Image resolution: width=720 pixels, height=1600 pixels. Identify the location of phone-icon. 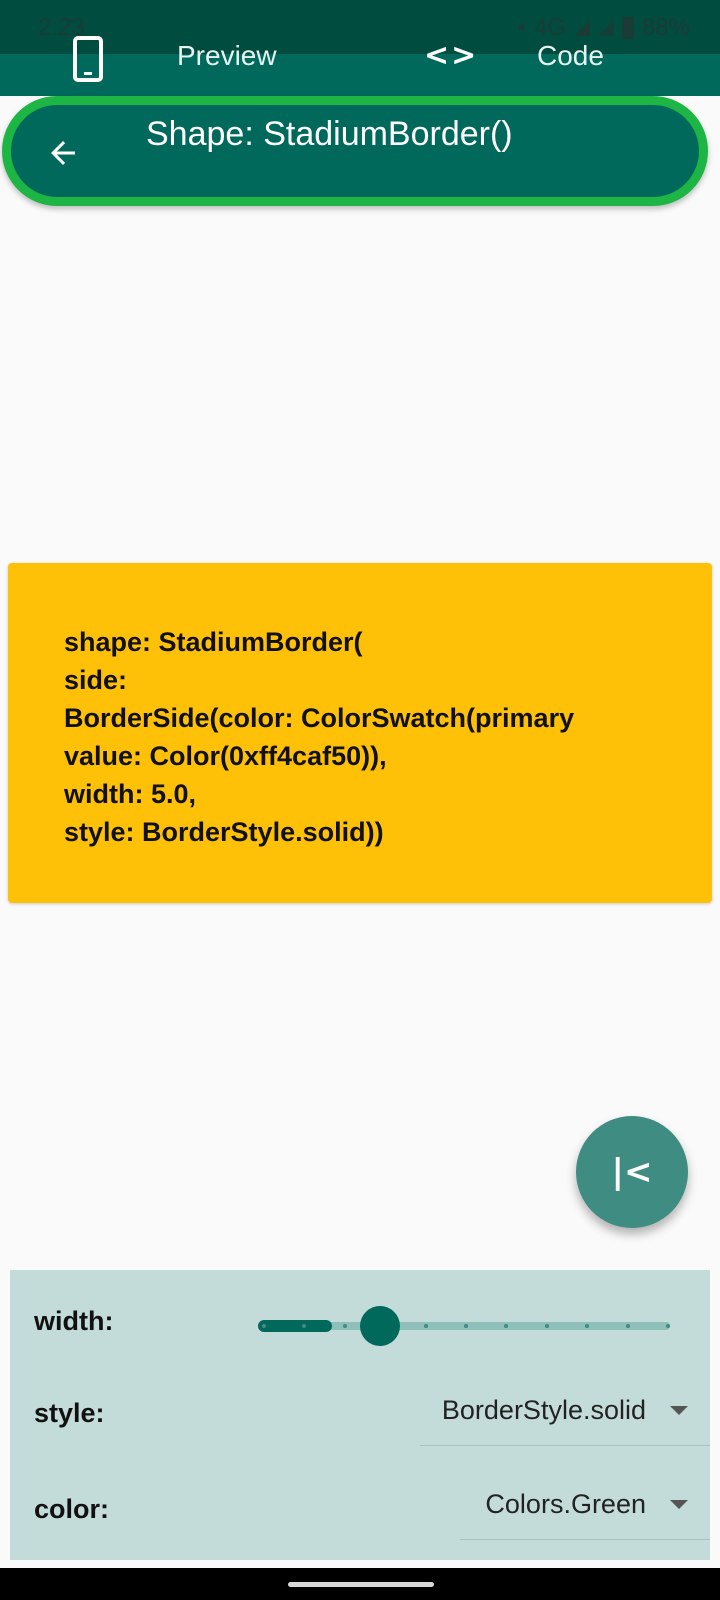
(88, 59).